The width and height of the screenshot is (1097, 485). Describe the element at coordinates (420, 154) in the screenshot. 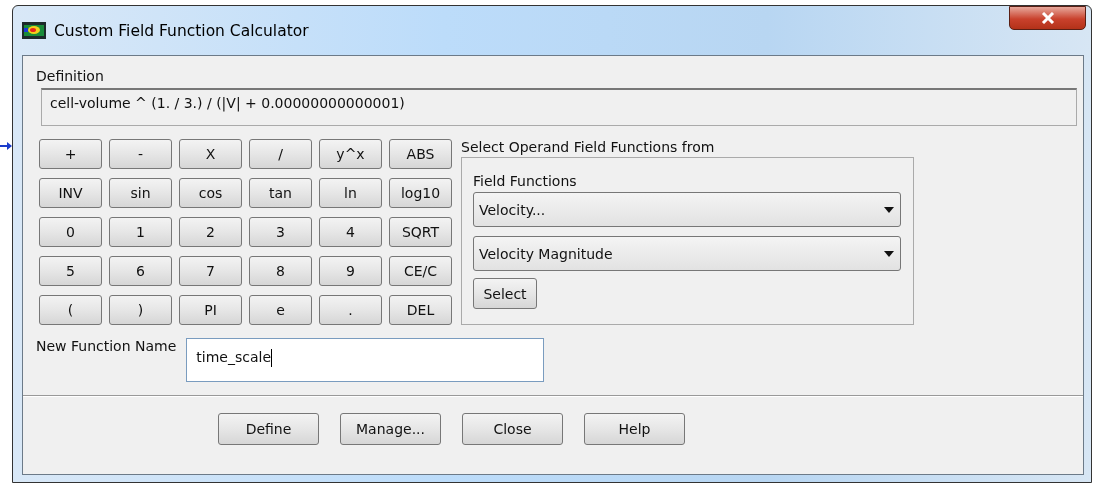

I see `calculator-key: ABS` at that location.